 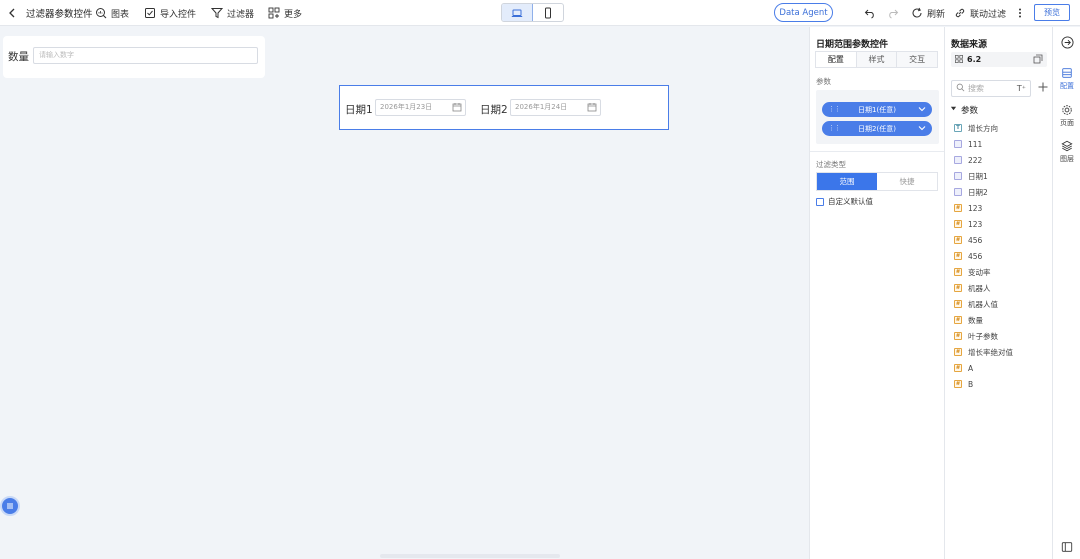 I want to click on preview-button: 预览, so click(x=1052, y=12).